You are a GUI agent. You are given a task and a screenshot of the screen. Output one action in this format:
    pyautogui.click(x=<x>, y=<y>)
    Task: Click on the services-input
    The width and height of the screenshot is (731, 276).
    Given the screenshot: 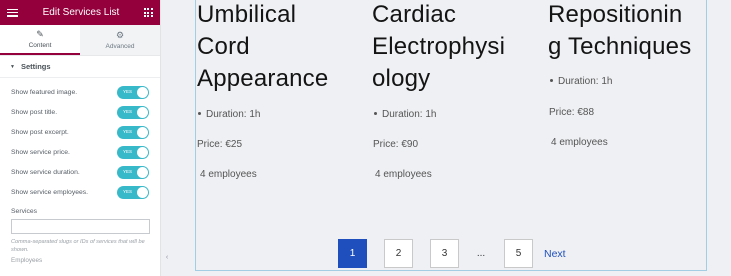 What is the action you would take?
    pyautogui.click(x=80, y=226)
    